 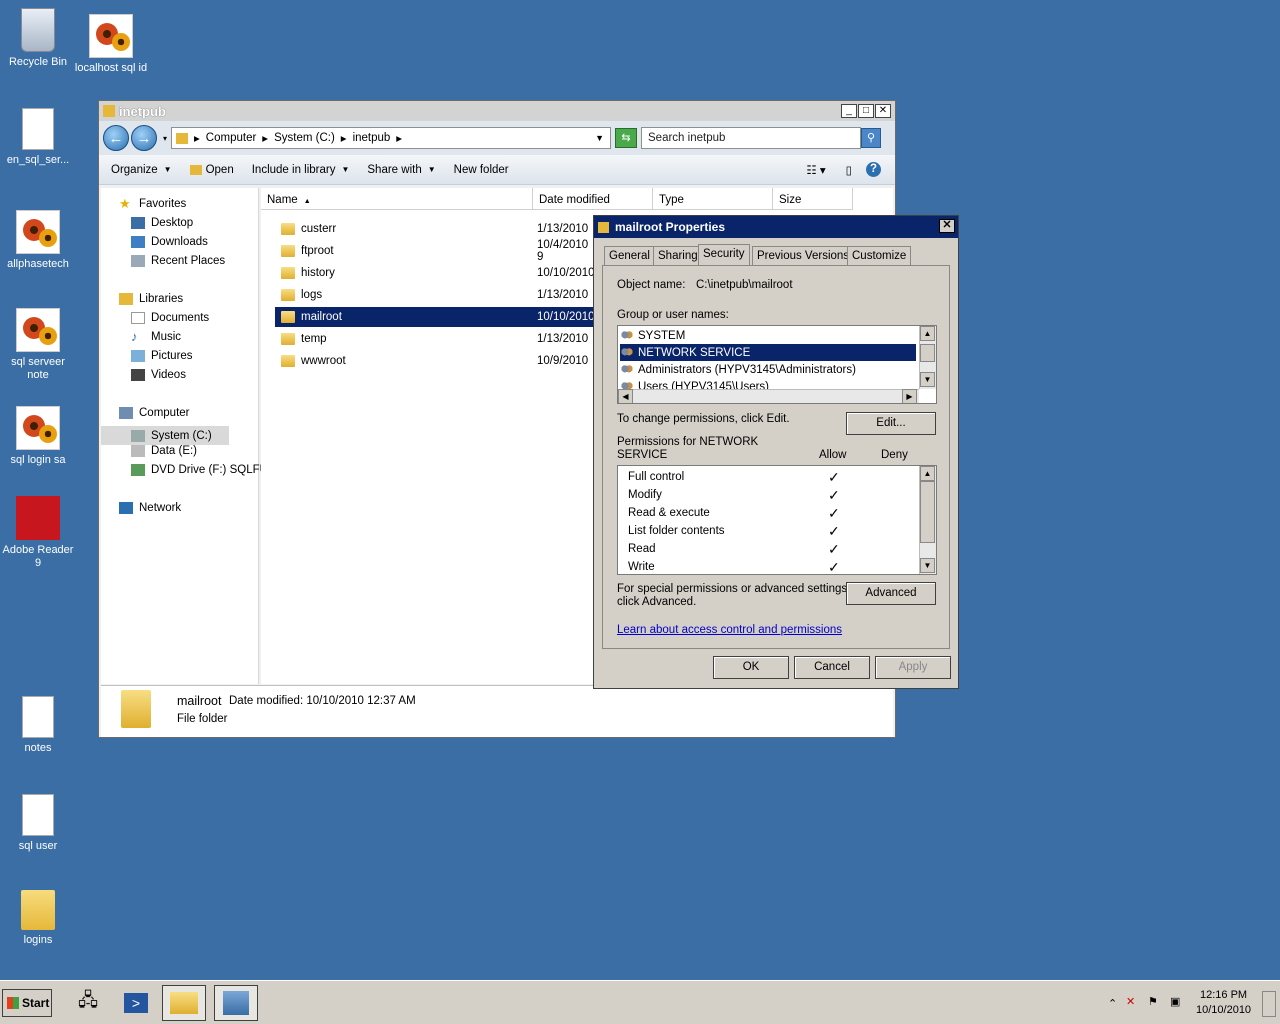 What do you see at coordinates (871, 138) in the screenshot?
I see `search-icon: ⚲` at bounding box center [871, 138].